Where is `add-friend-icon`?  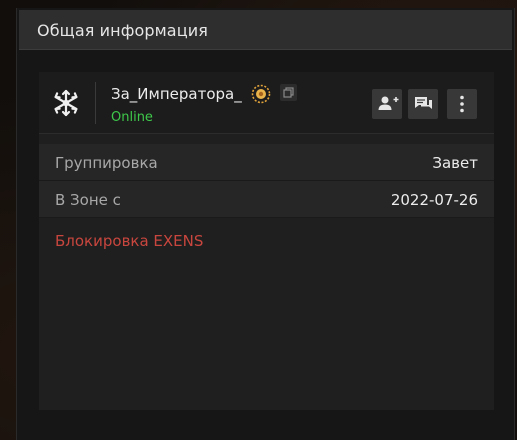 add-friend-icon is located at coordinates (388, 103).